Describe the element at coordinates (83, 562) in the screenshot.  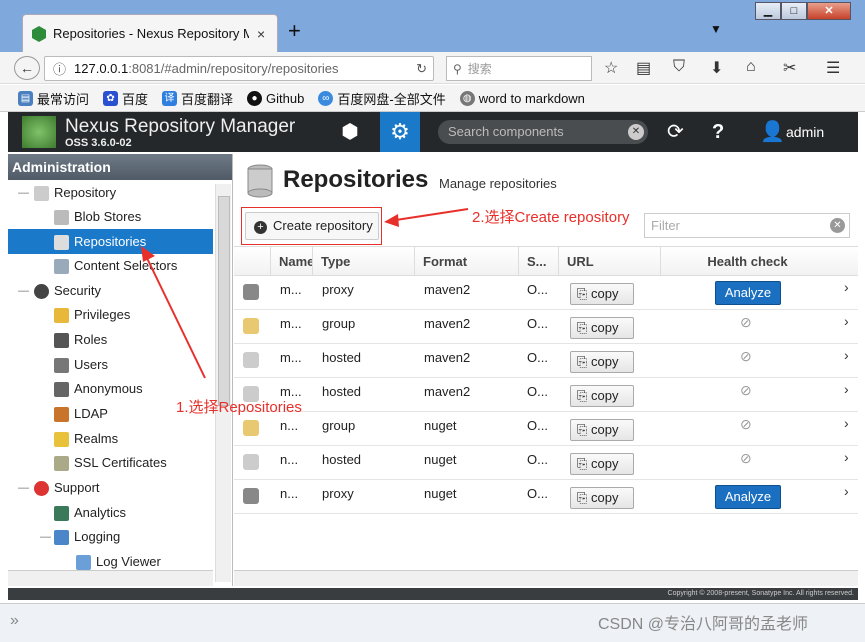
I see `document-icon` at that location.